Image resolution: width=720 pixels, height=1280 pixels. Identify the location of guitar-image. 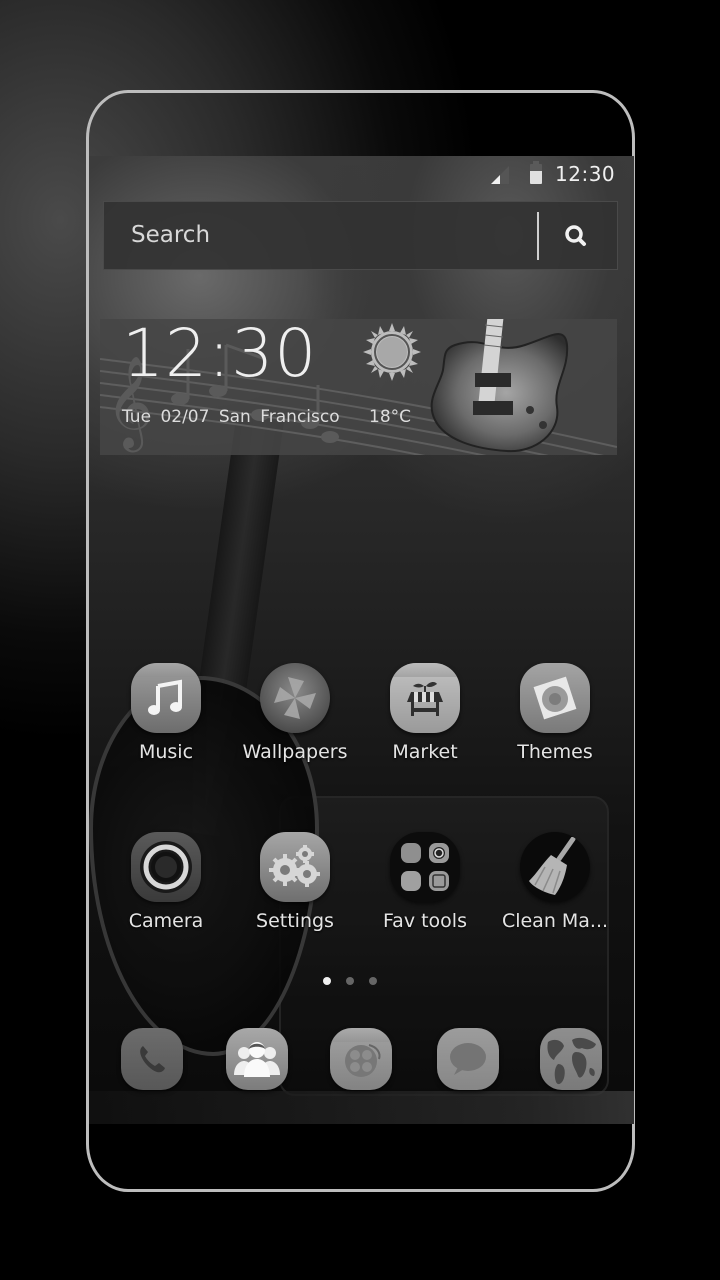
(499, 386).